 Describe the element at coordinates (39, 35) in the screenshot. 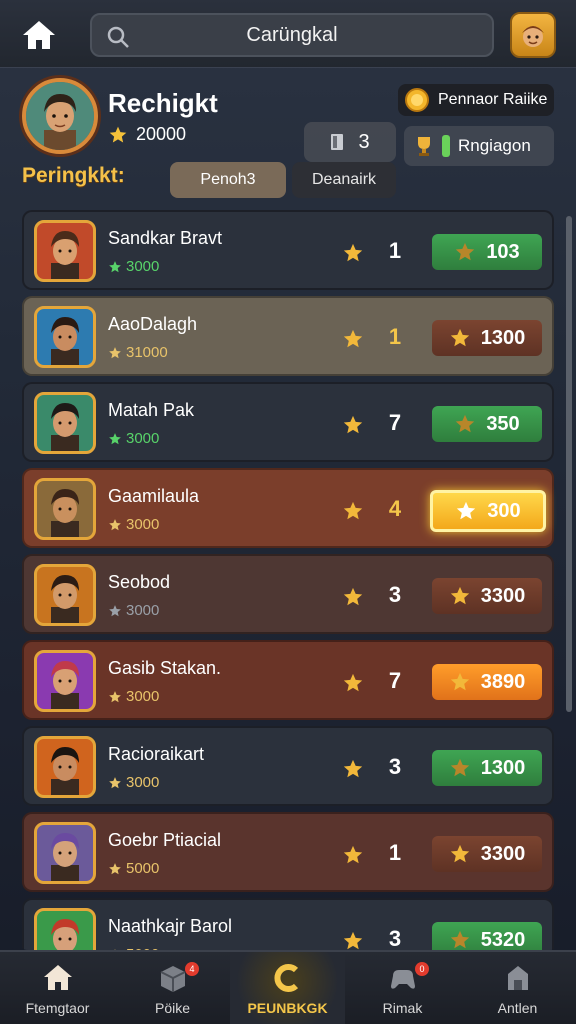

I see `home-button` at that location.